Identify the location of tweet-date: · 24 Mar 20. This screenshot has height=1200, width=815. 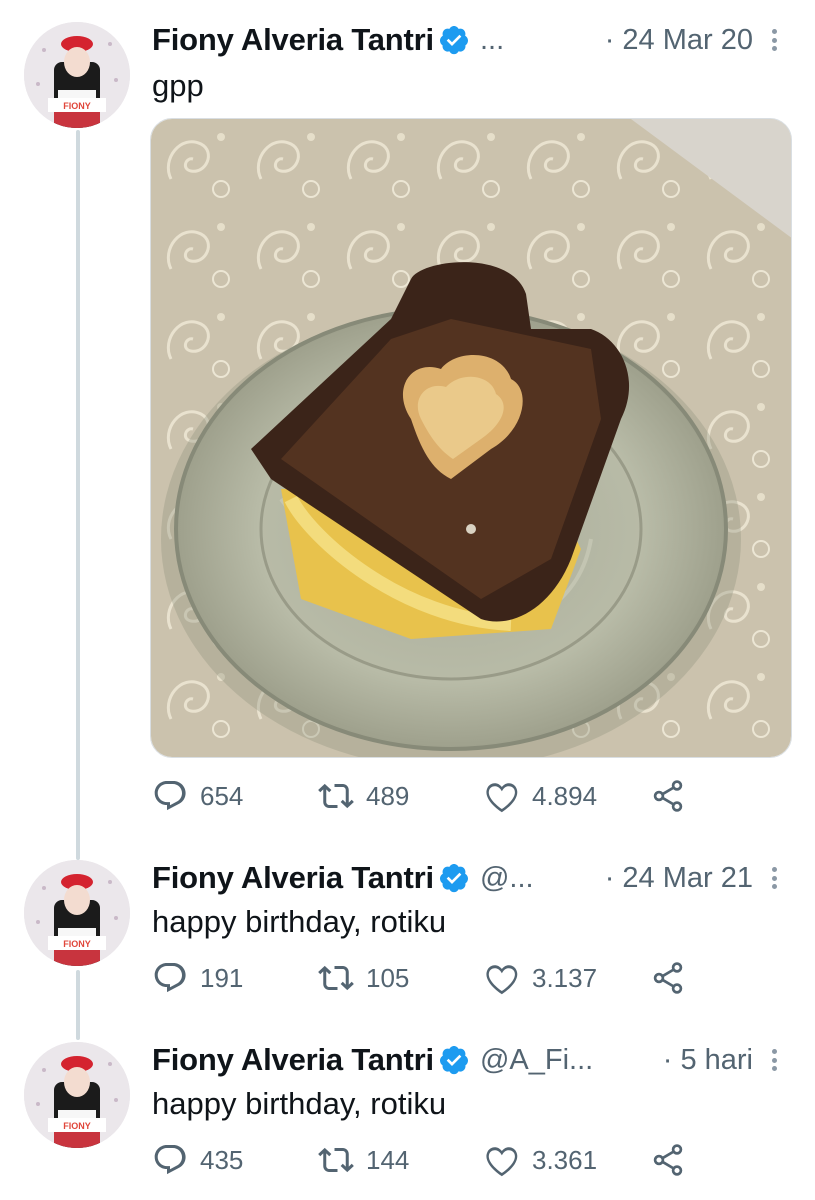
(679, 40).